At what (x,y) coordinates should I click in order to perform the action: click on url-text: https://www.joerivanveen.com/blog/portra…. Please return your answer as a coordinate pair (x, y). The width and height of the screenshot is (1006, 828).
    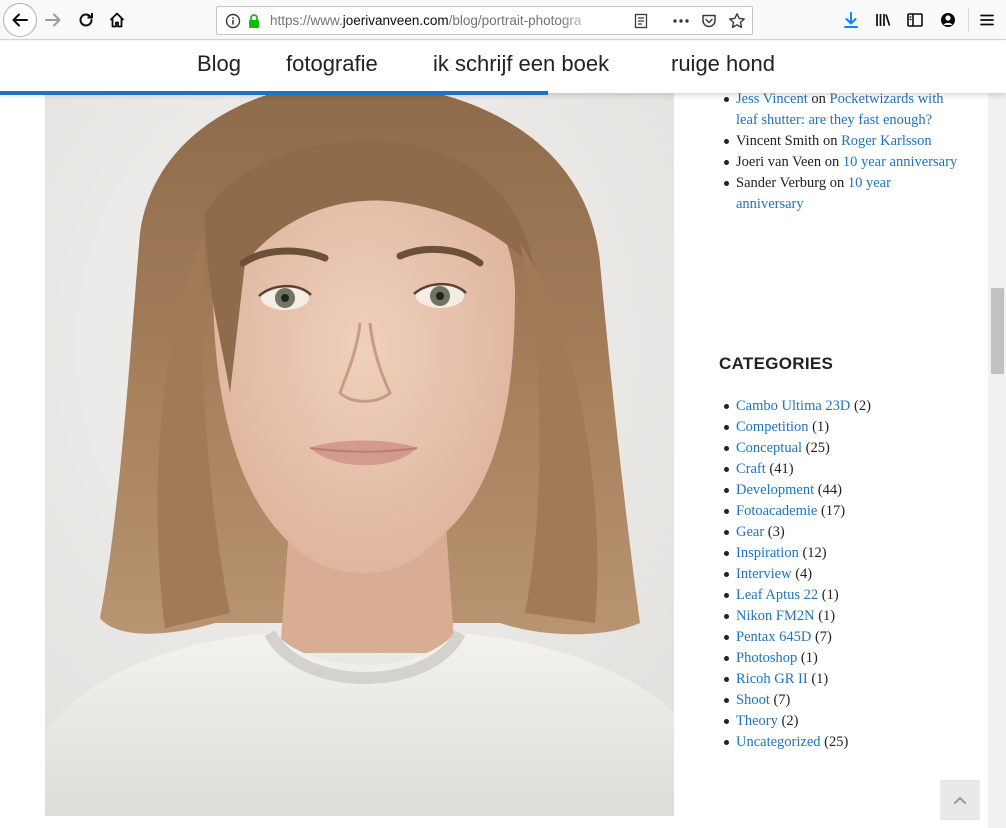
    Looking at the image, I should click on (435, 20).